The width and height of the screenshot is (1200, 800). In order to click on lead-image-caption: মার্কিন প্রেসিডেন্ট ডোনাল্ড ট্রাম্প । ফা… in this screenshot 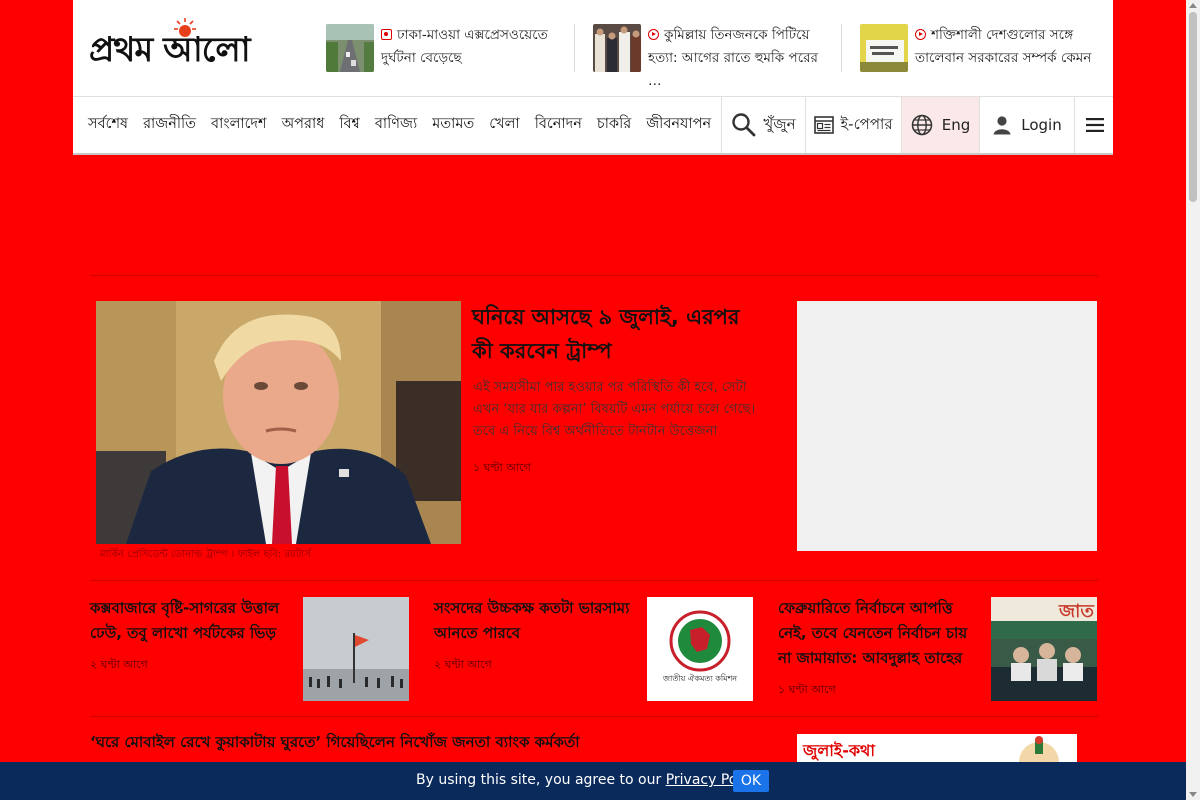, I will do `click(205, 554)`.